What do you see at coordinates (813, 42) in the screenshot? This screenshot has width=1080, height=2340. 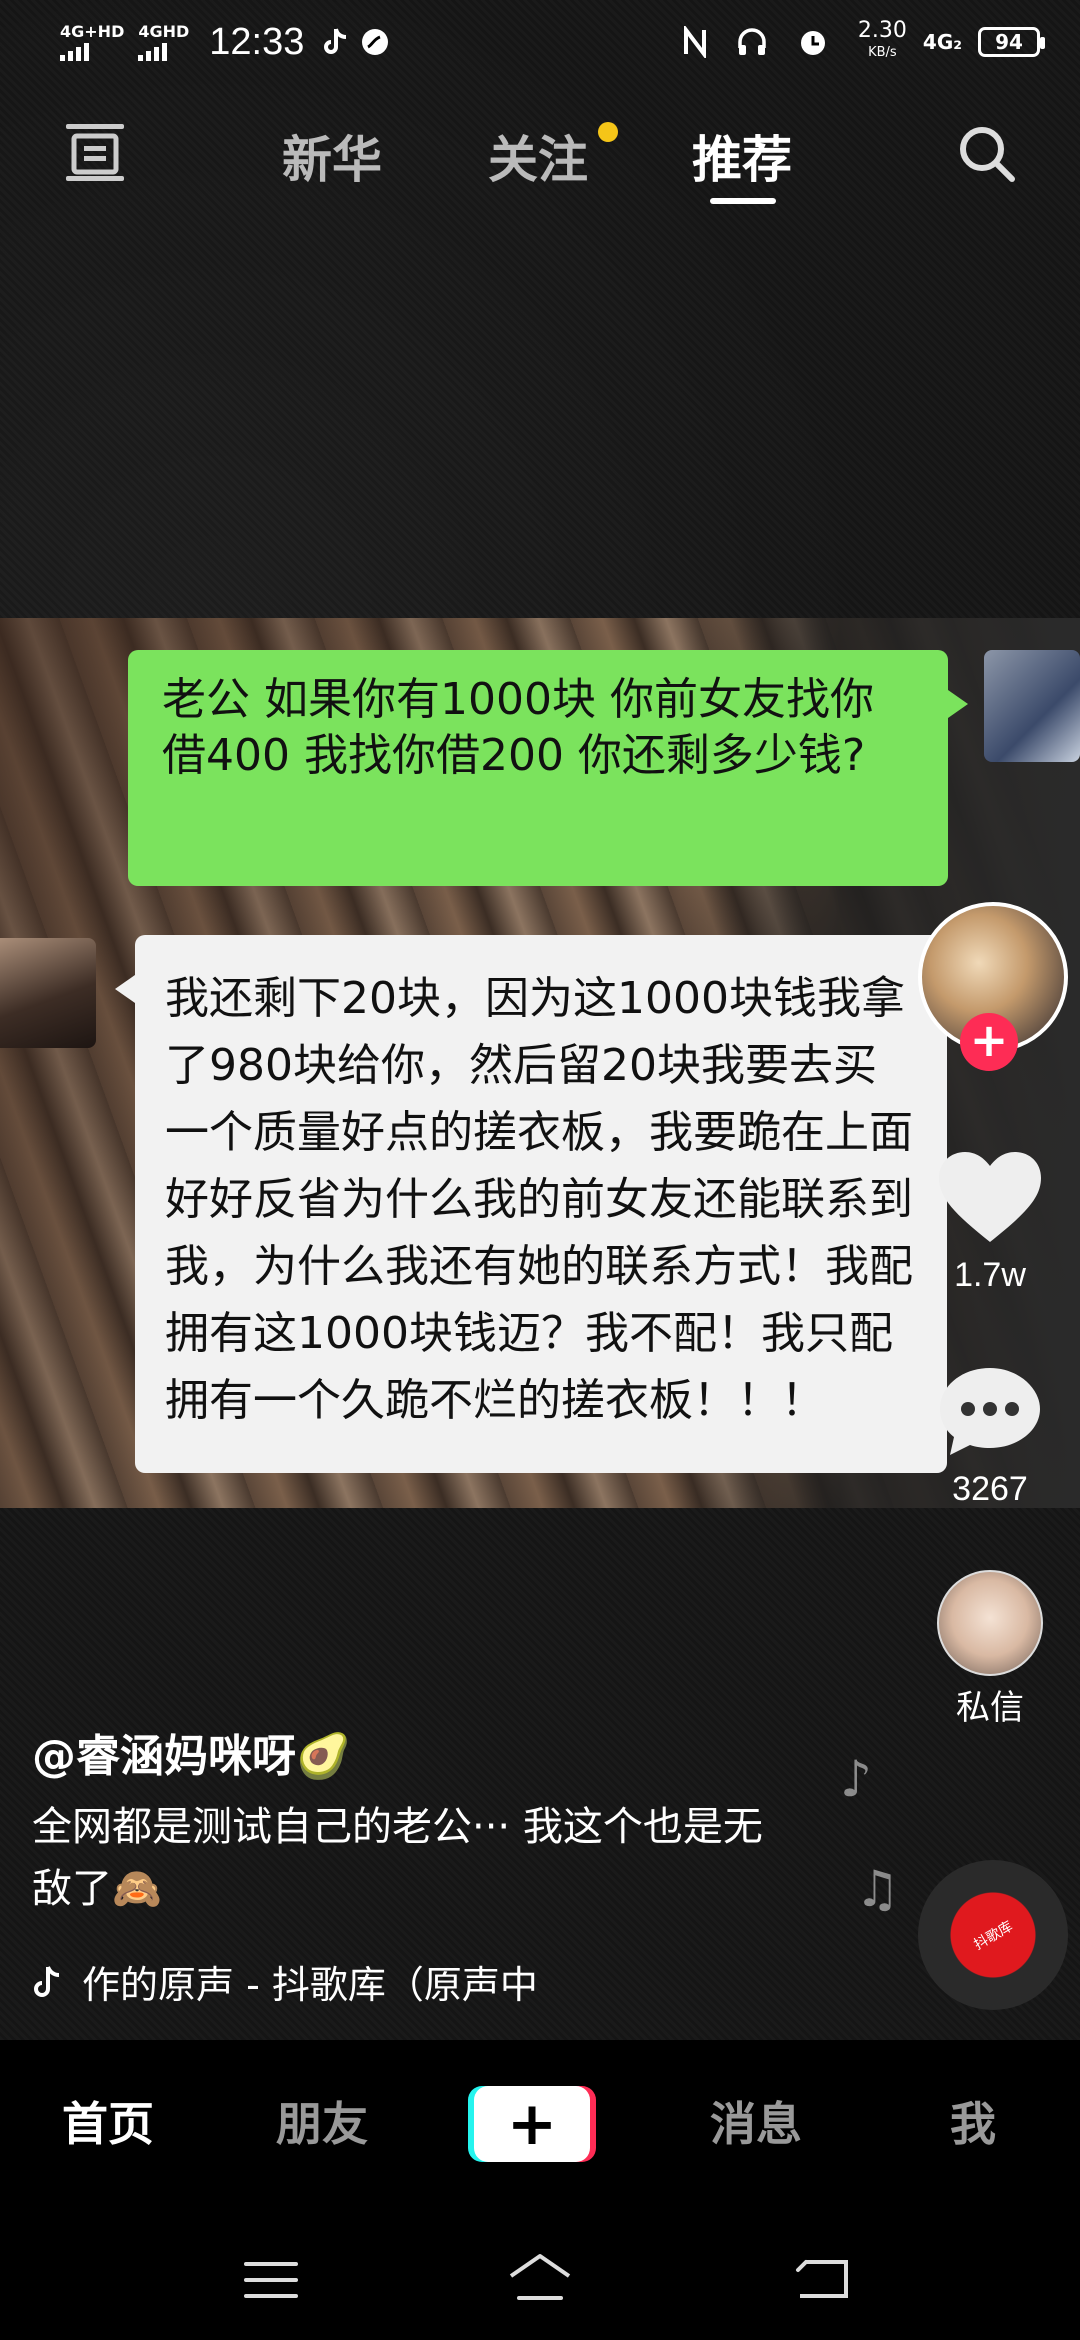 I see `alarm-icon` at bounding box center [813, 42].